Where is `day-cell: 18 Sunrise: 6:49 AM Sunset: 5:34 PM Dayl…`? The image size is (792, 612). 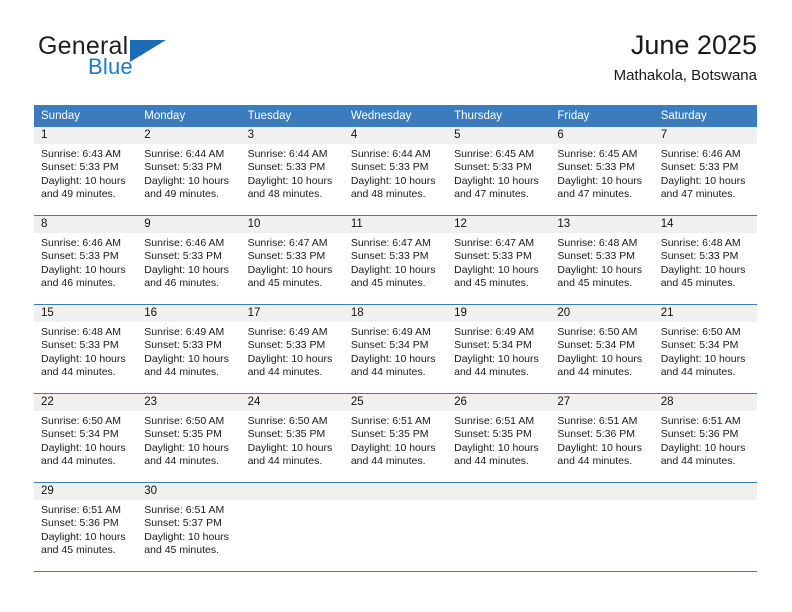
day-cell: 18 Sunrise: 6:49 AM Sunset: 5:34 PM Dayl… is located at coordinates (395, 349).